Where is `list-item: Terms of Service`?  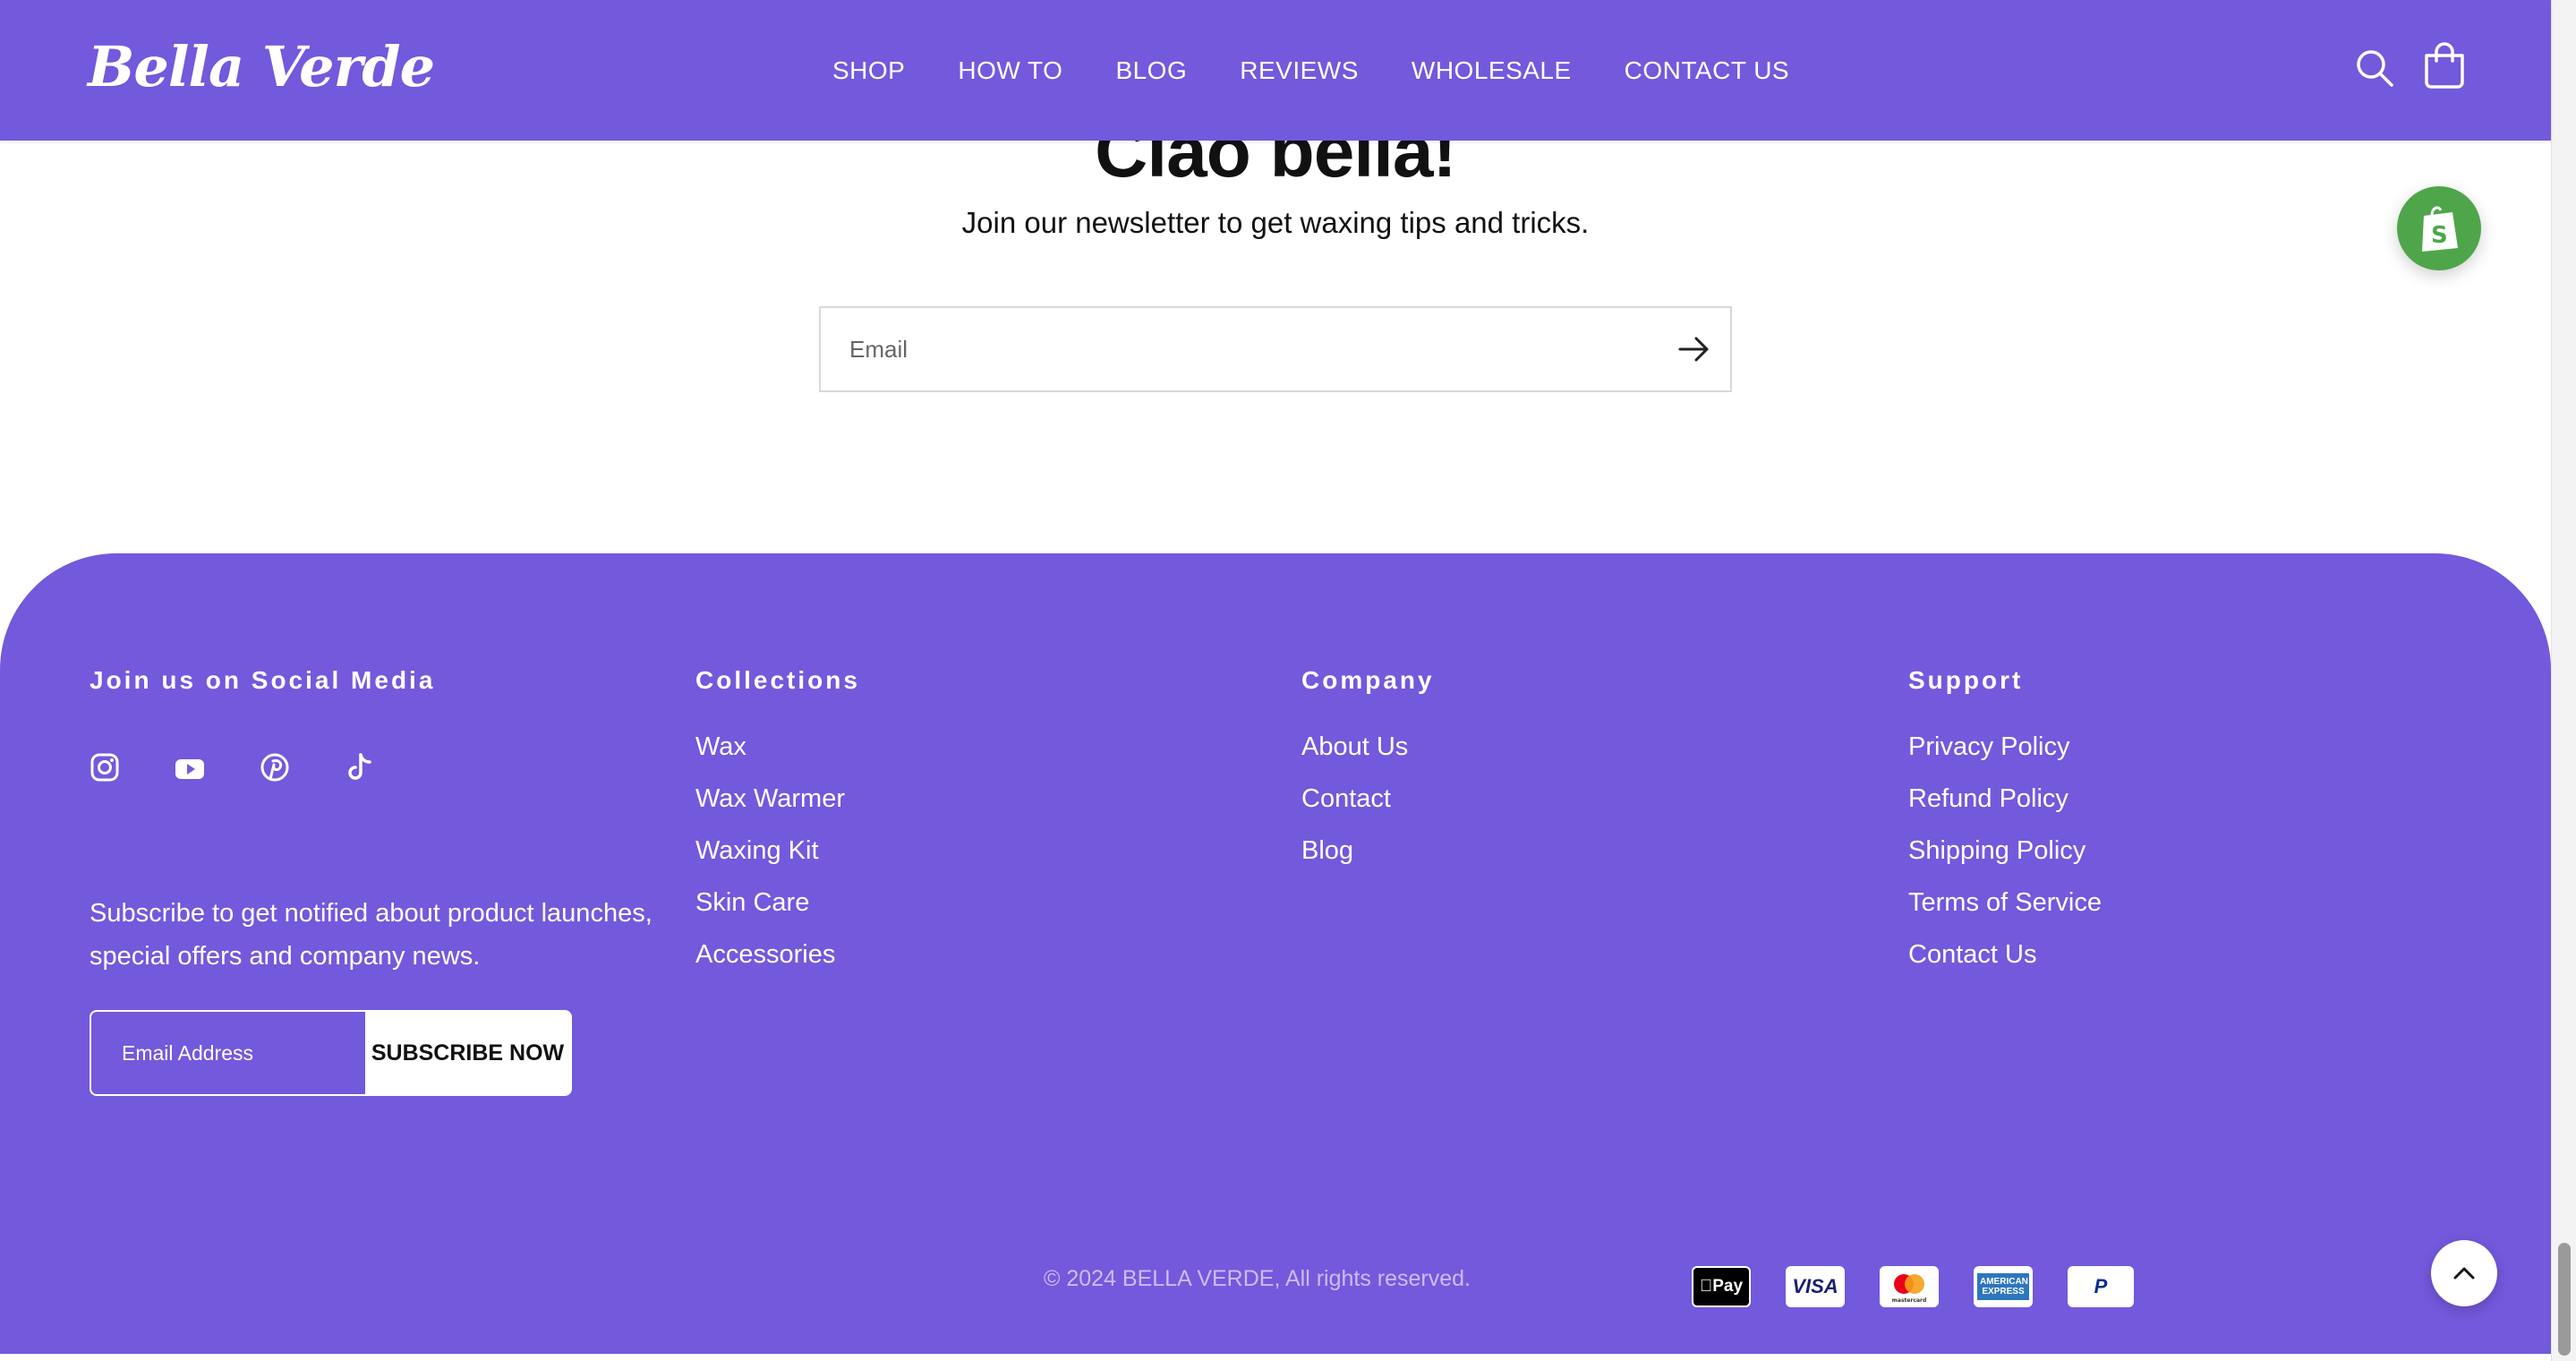 list-item: Terms of Service is located at coordinates (2005, 914).